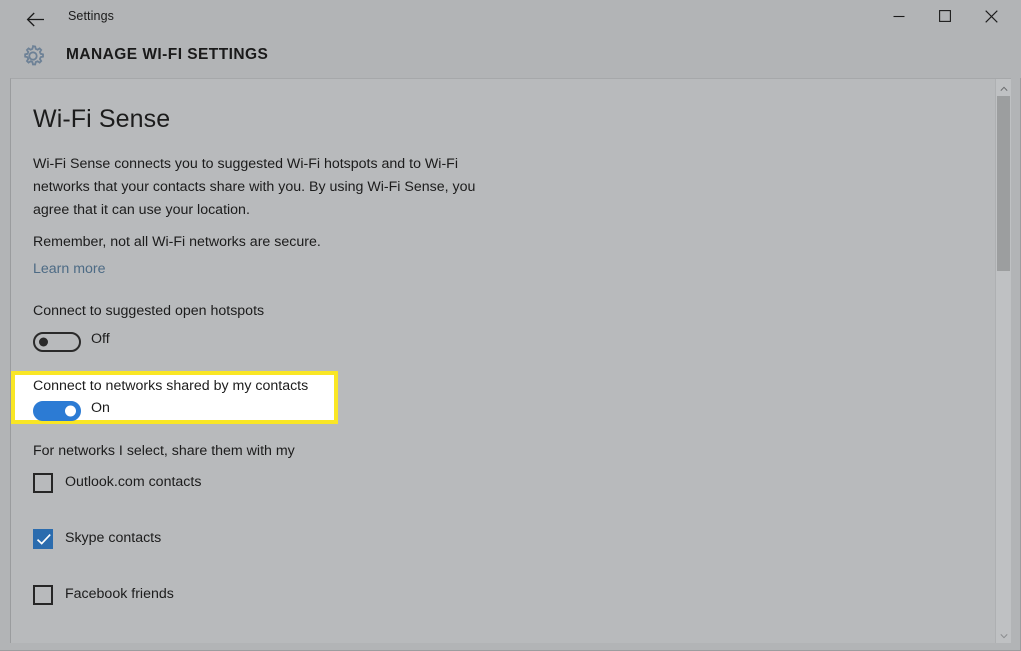 The height and width of the screenshot is (651, 1021). Describe the element at coordinates (167, 54) in the screenshot. I see `page-title: MANAGE WI-FI SETTINGS` at that location.